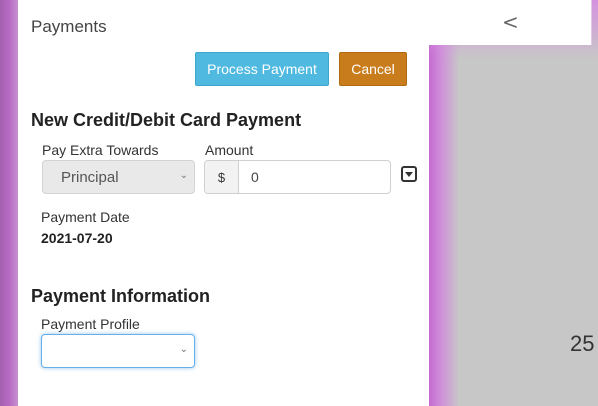  Describe the element at coordinates (90, 324) in the screenshot. I see `payment-profile-label: Payment Profile` at that location.